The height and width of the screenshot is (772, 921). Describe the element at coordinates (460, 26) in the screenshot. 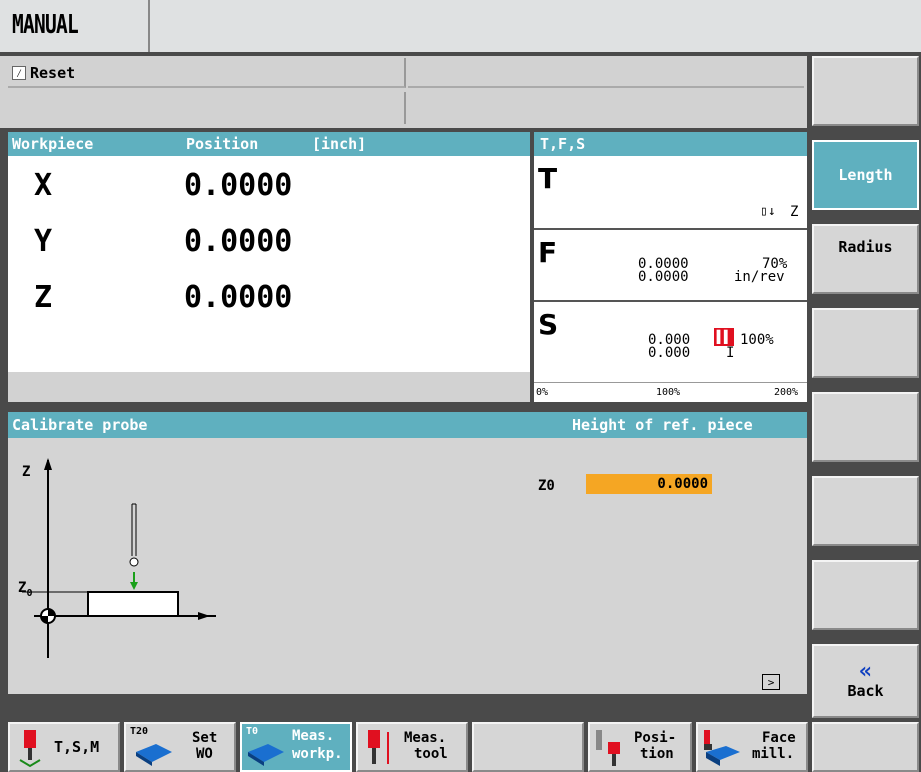

I see `top-header: MANUAL` at that location.